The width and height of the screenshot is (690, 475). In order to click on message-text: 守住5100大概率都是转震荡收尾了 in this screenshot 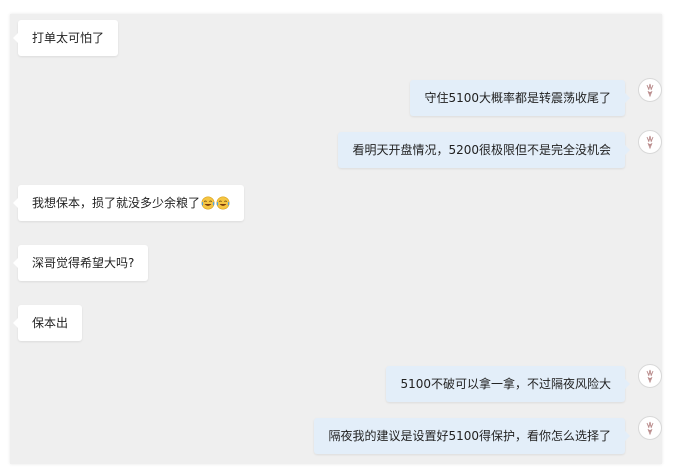, I will do `click(517, 98)`.